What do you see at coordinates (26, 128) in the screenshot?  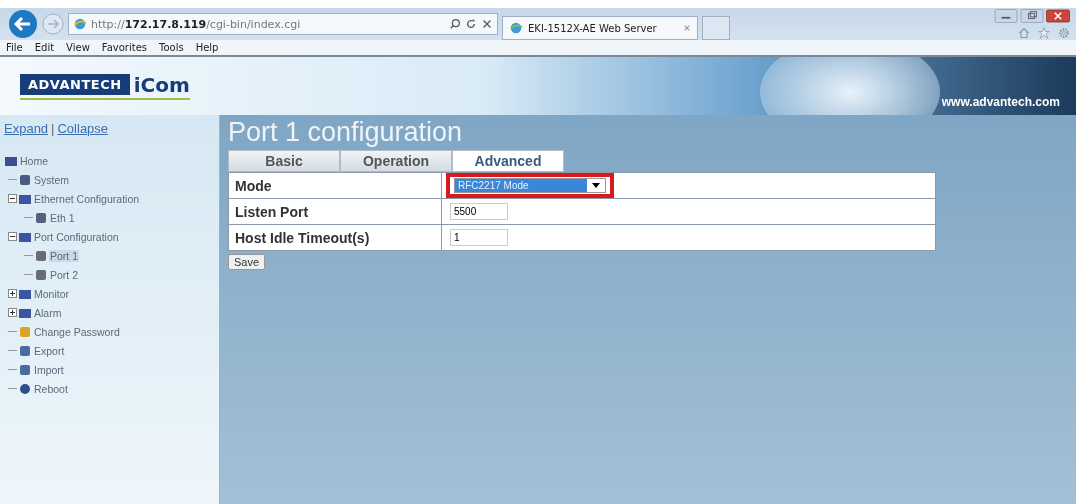 I see `expand-link: Expand` at bounding box center [26, 128].